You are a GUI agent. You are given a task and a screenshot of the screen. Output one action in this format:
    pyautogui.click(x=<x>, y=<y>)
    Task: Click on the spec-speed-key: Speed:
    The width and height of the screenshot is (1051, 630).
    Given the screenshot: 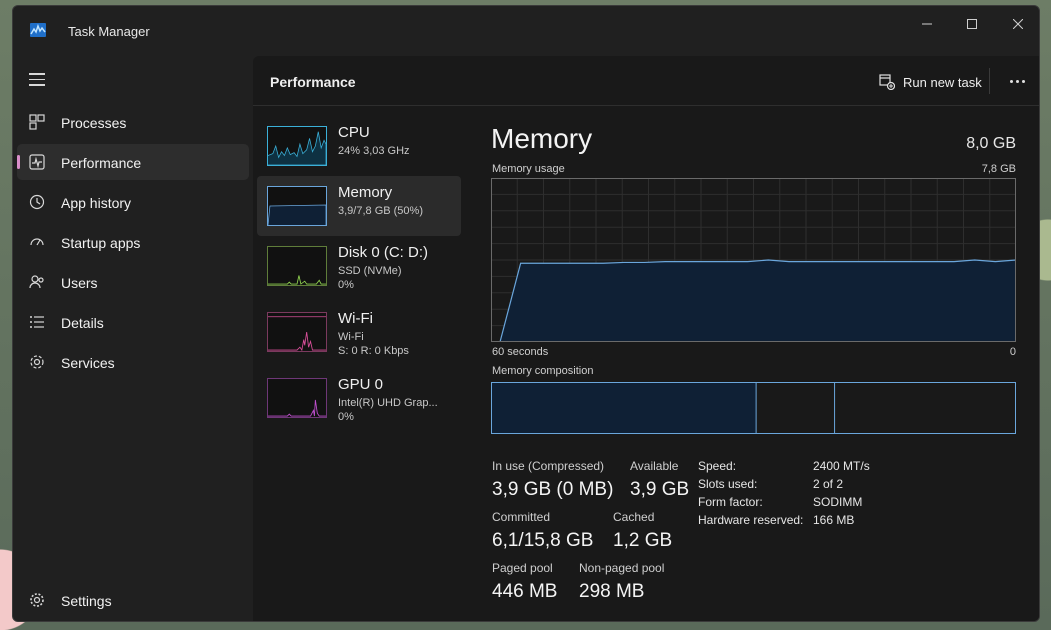 What is the action you would take?
    pyautogui.click(x=717, y=466)
    